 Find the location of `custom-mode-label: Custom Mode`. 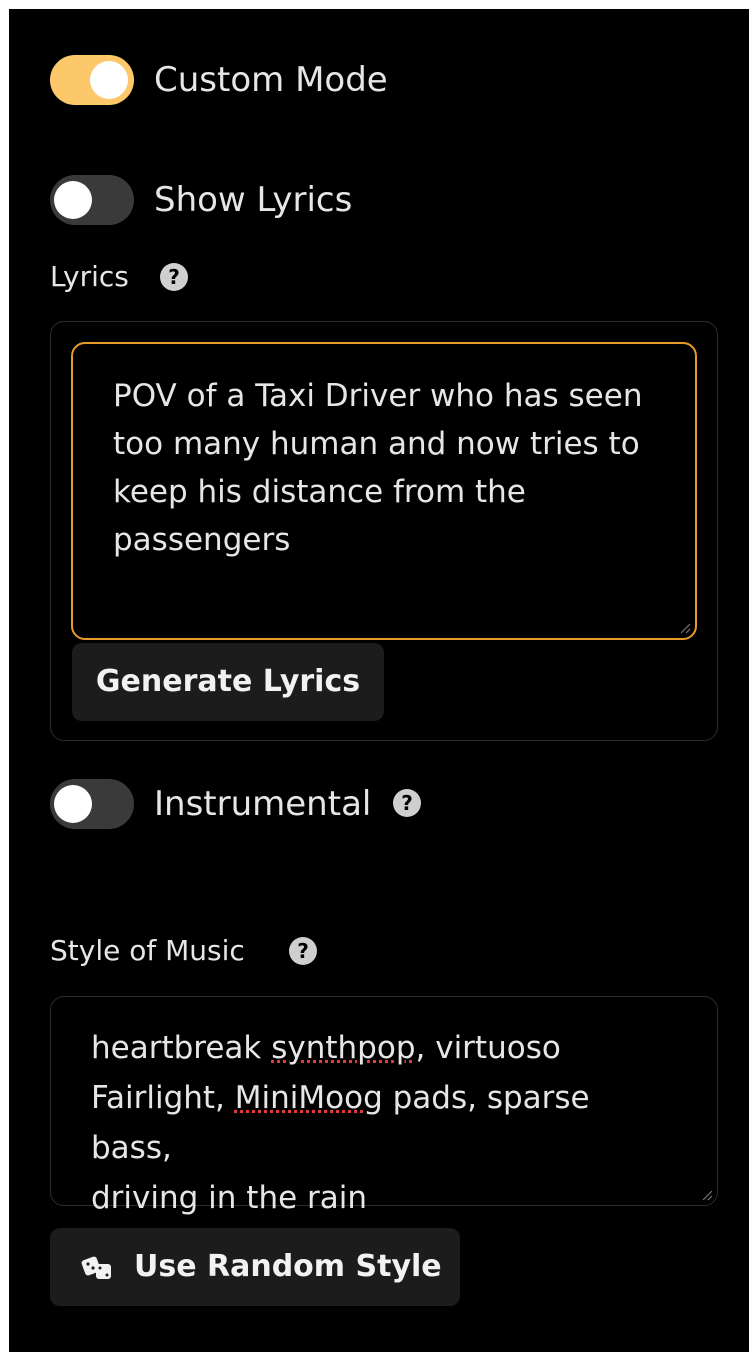

custom-mode-label: Custom Mode is located at coordinates (271, 80).